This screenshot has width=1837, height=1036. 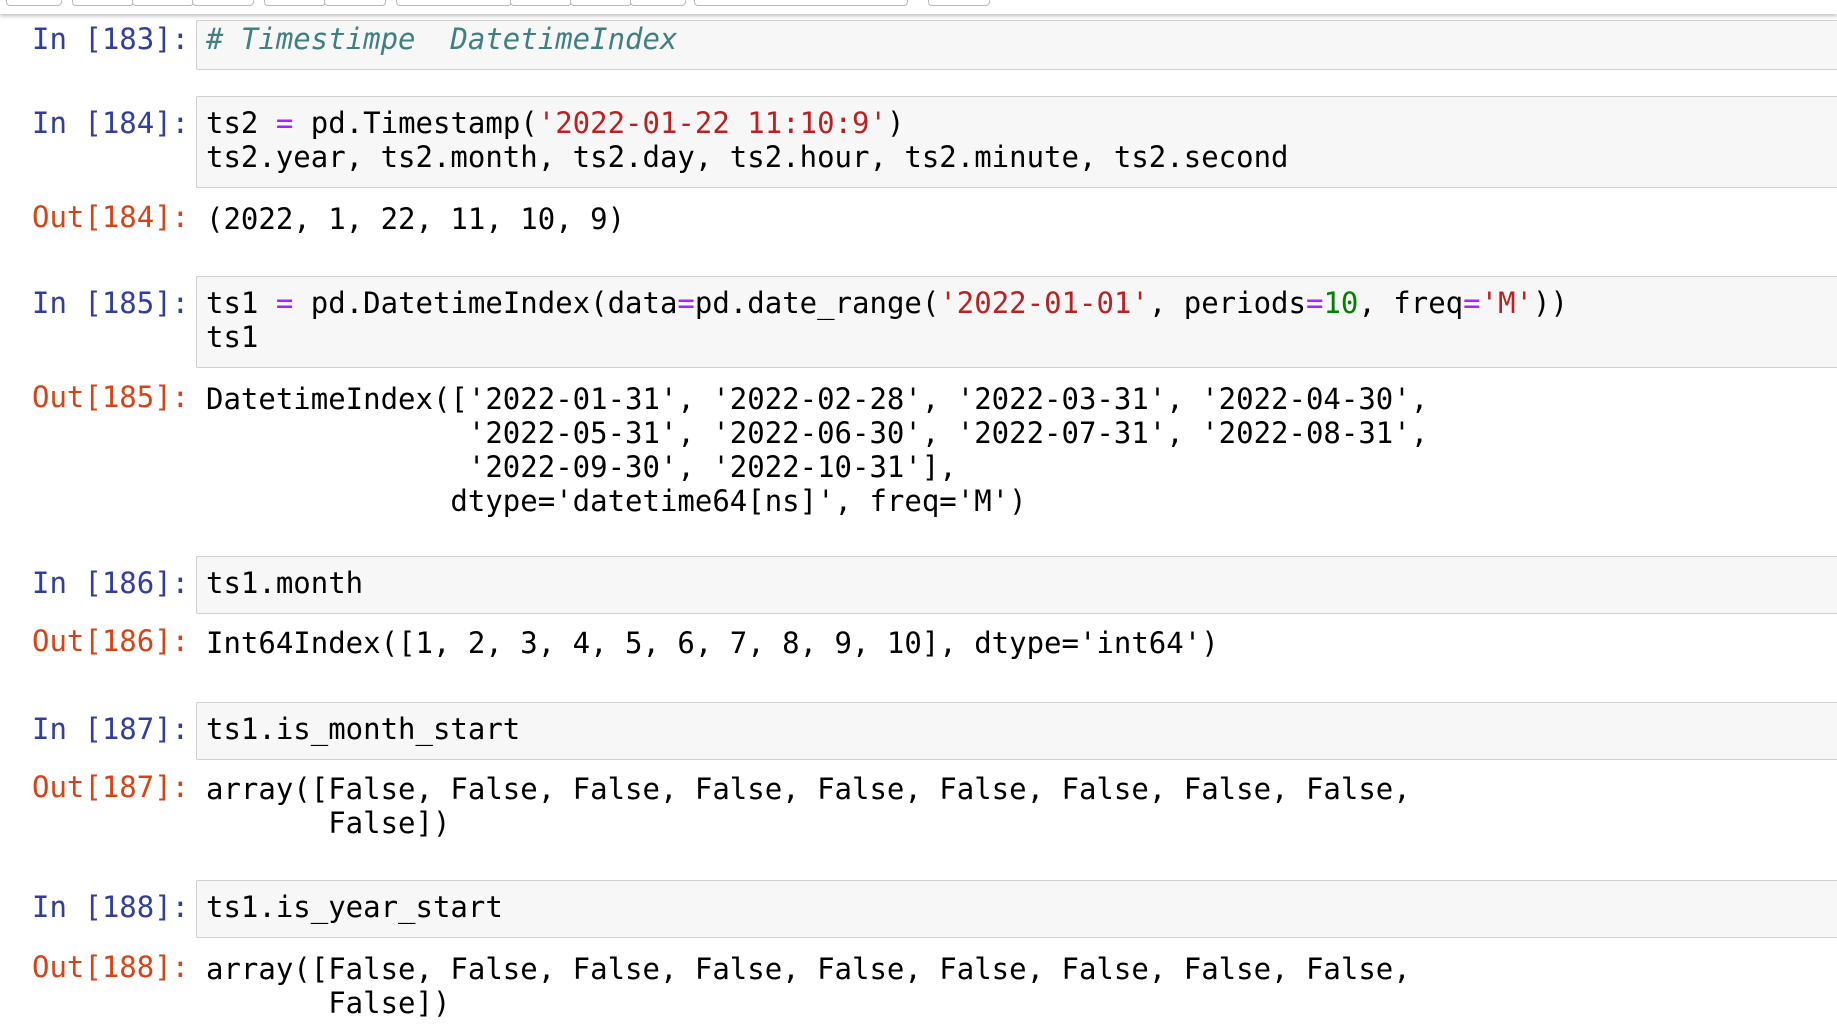 What do you see at coordinates (1227, 303) in the screenshot?
I see `code-token: , periods` at bounding box center [1227, 303].